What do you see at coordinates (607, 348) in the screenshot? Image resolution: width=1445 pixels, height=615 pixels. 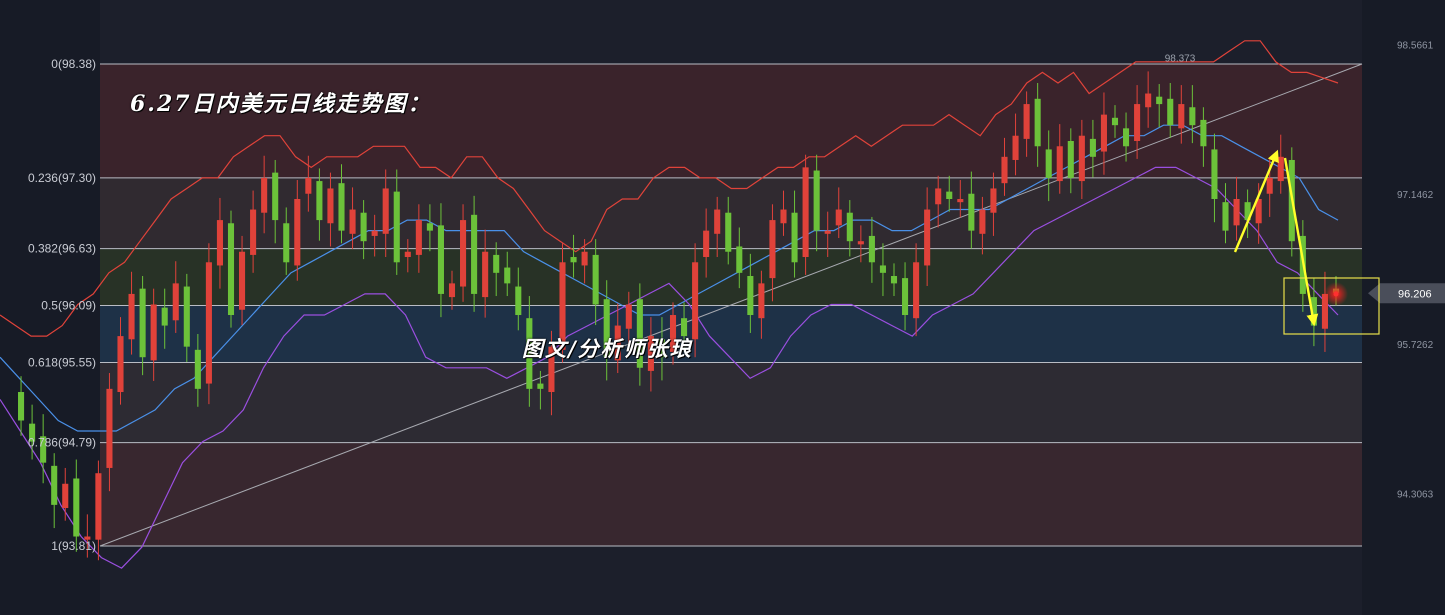 I see `author-watermark: 图文/分析师张琅` at bounding box center [607, 348].